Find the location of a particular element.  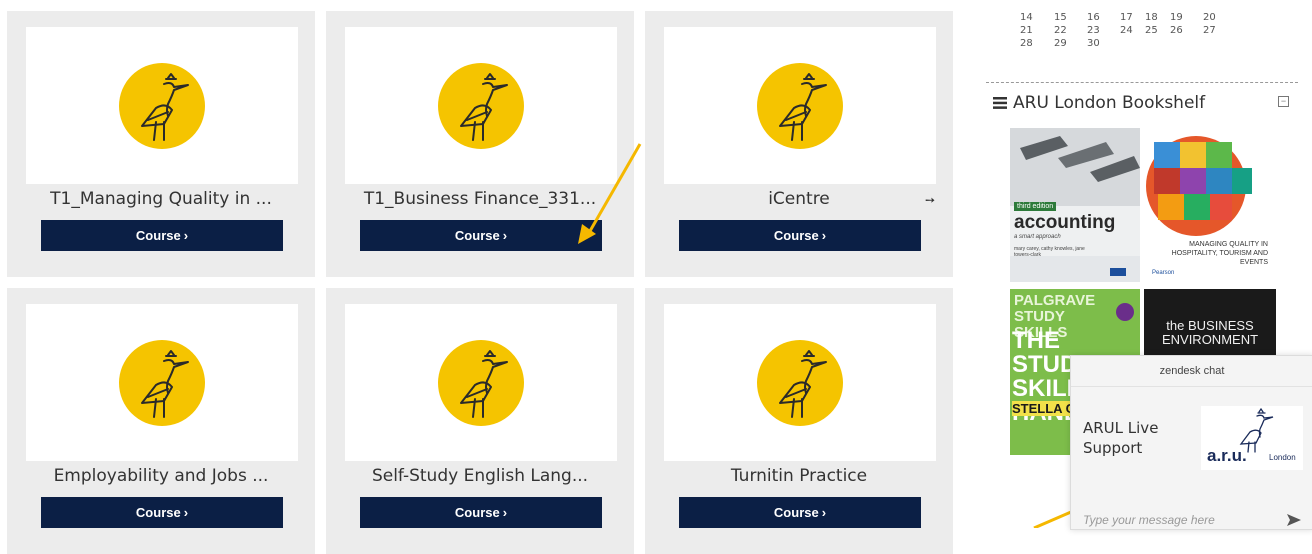

badge-icon is located at coordinates (1125, 312).